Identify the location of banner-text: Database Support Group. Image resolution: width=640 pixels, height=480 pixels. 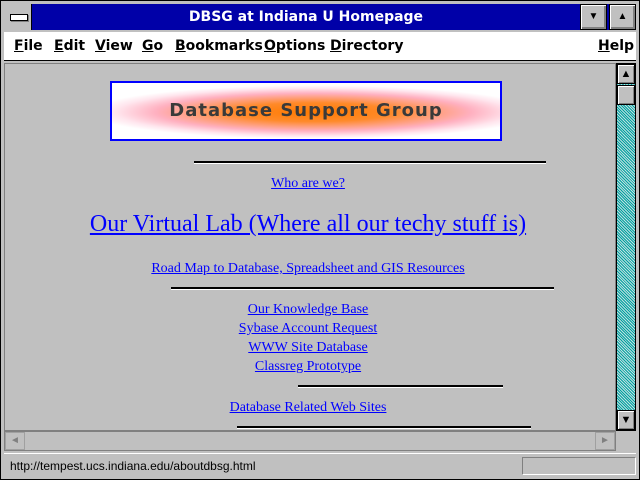
(306, 110).